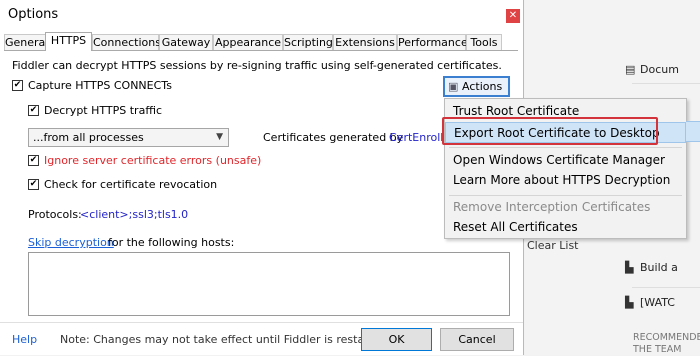  What do you see at coordinates (171, 242) in the screenshot?
I see `skip-decryption-label: for the following hosts:` at bounding box center [171, 242].